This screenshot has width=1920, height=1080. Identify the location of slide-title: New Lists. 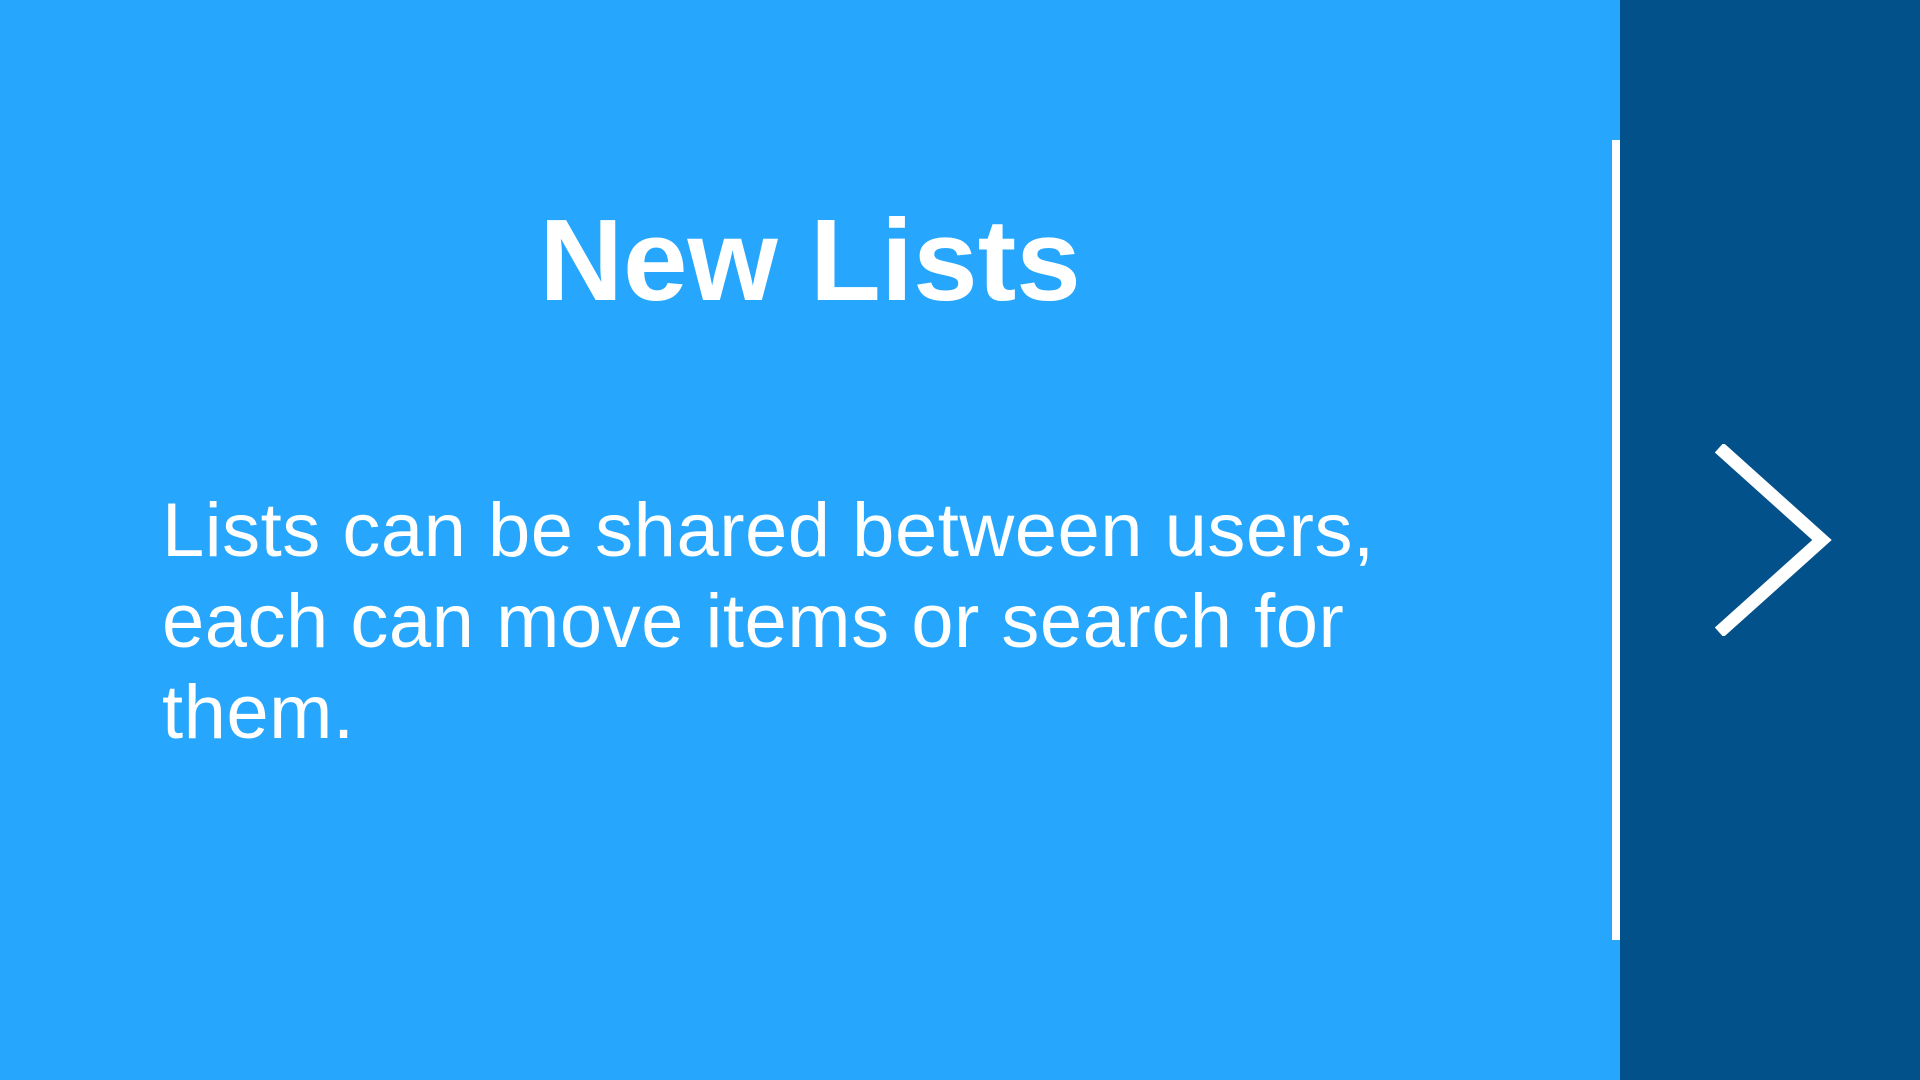
(810, 260).